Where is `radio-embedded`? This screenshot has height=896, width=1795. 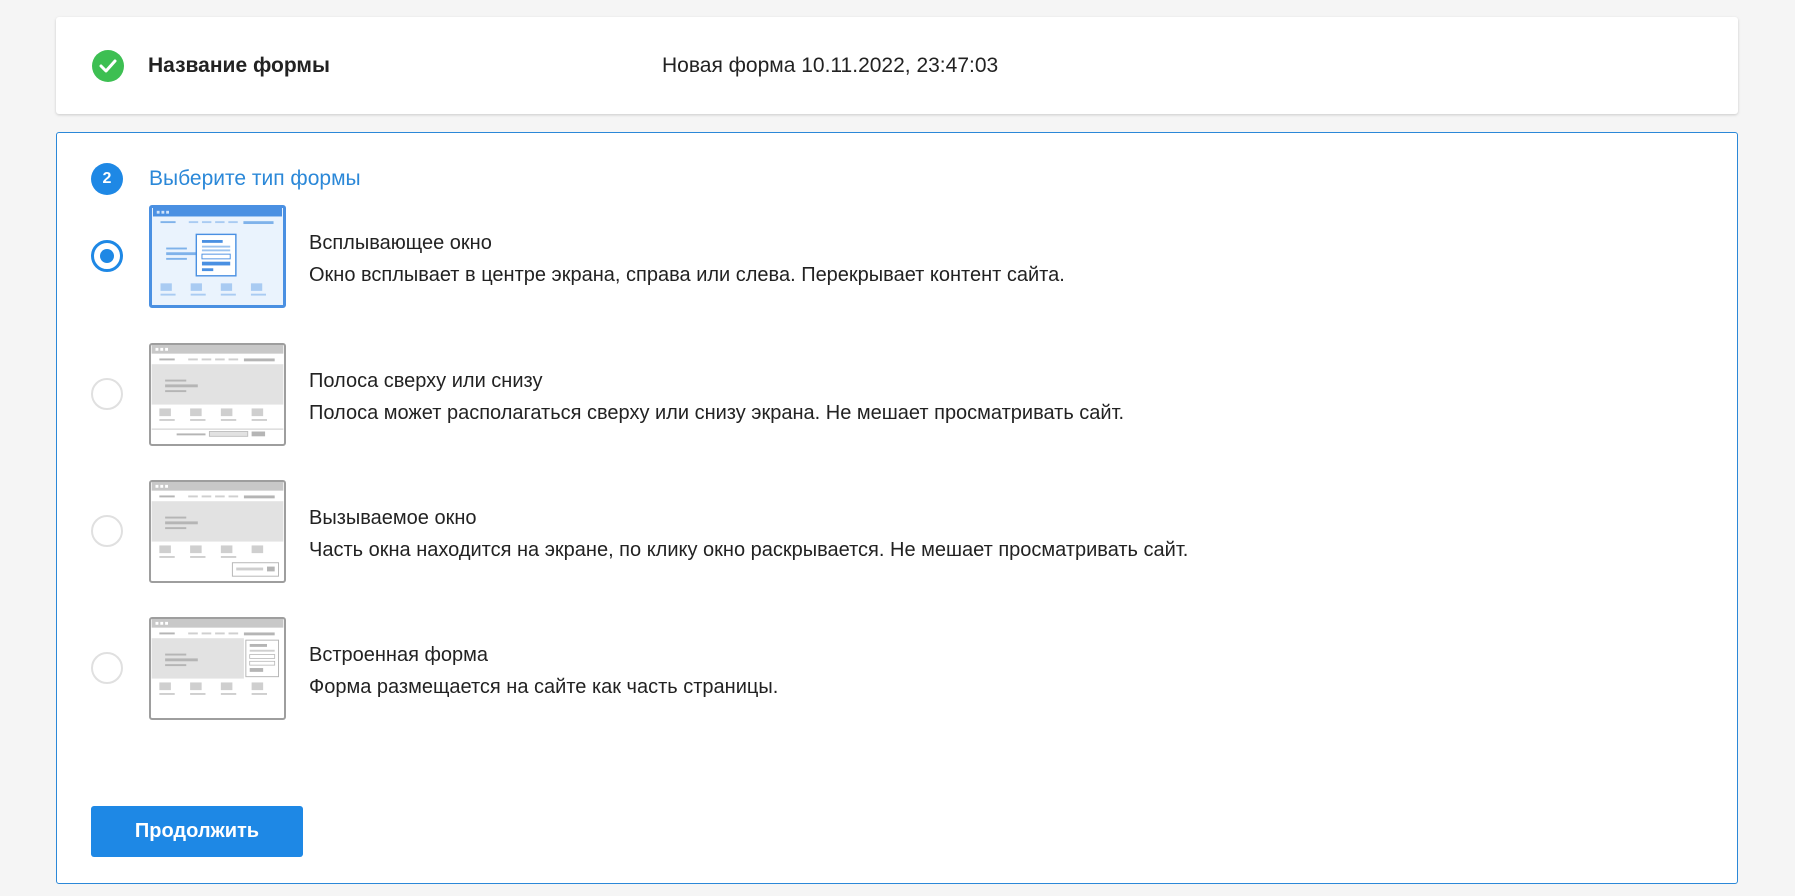
radio-embedded is located at coordinates (107, 668).